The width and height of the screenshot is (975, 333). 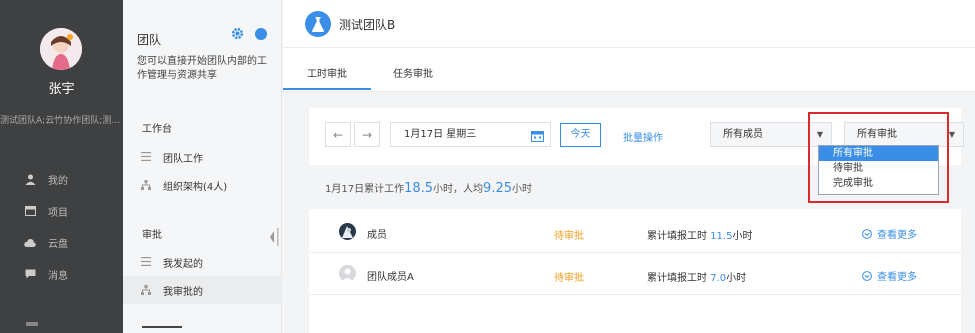 I want to click on cloud-icon, so click(x=30, y=242).